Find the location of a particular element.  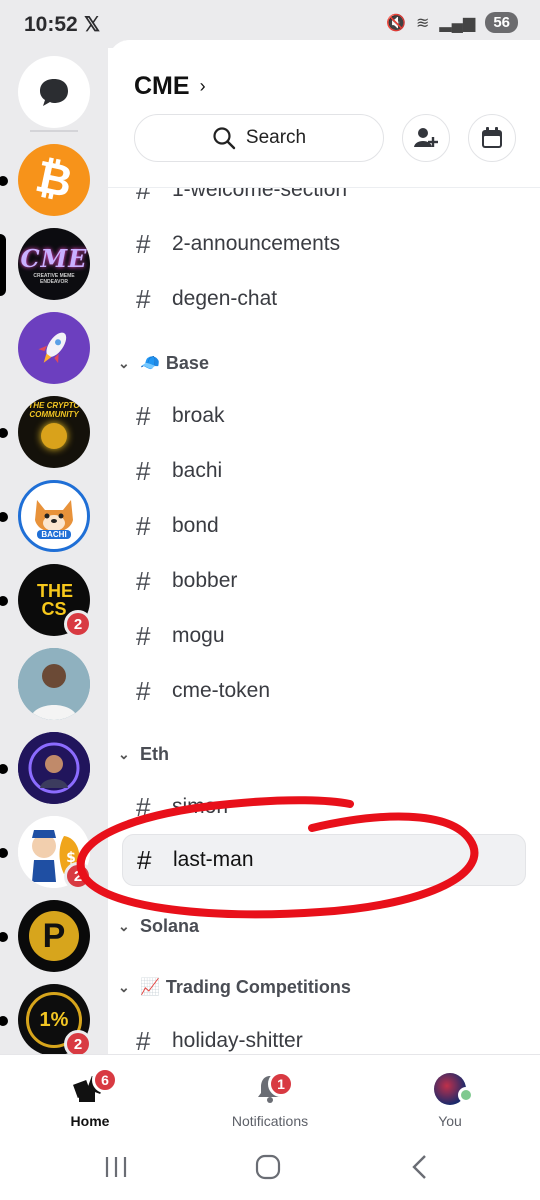

server-icon-person is located at coordinates (54, 684).